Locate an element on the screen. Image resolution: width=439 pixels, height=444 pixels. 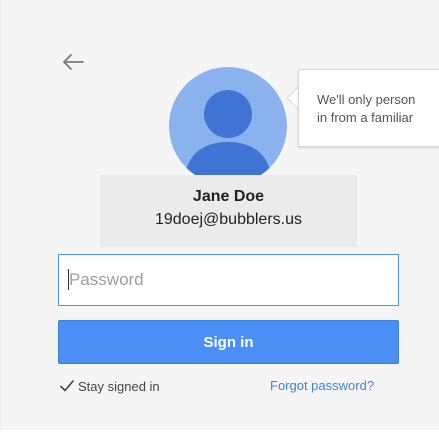
account-email: 19doej@bubblers.us is located at coordinates (228, 219).